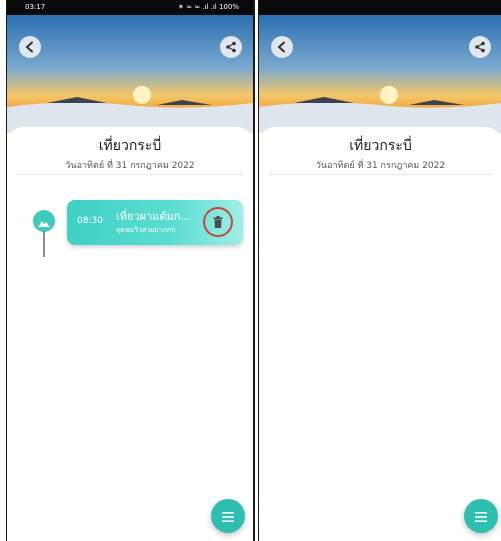 This screenshot has width=501, height=541. What do you see at coordinates (130, 7) in the screenshot?
I see `status-bar: 03:17 ✶ ≈ ≈ .ıl .ıl 100%` at bounding box center [130, 7].